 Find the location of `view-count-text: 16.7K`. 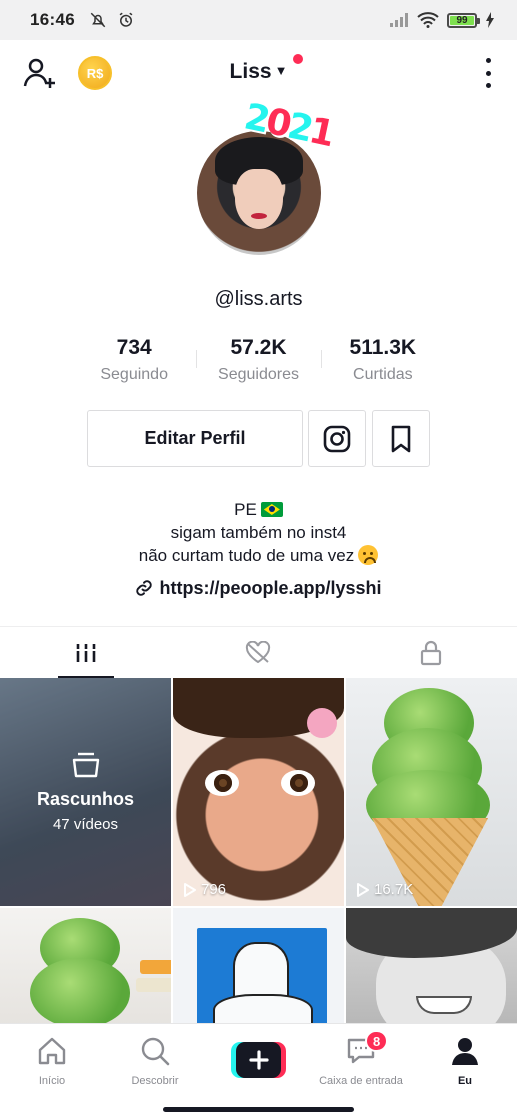

view-count-text: 16.7K is located at coordinates (394, 889).